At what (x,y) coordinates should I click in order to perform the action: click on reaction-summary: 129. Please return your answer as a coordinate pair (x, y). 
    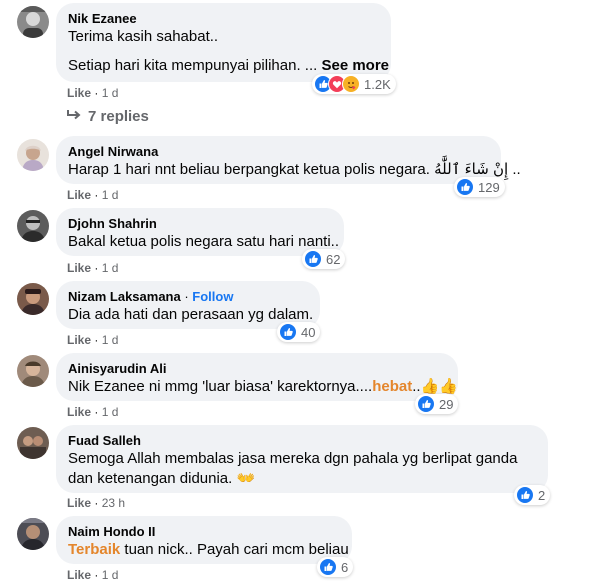
    Looking at the image, I should click on (479, 187).